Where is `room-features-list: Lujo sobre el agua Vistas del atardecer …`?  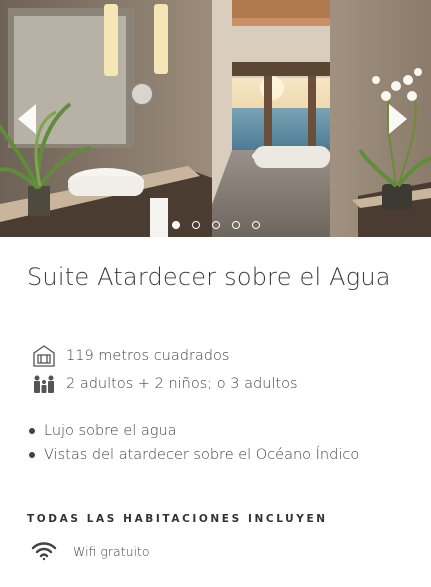 room-features-list: Lujo sobre el agua Vistas del atardecer … is located at coordinates (217, 443).